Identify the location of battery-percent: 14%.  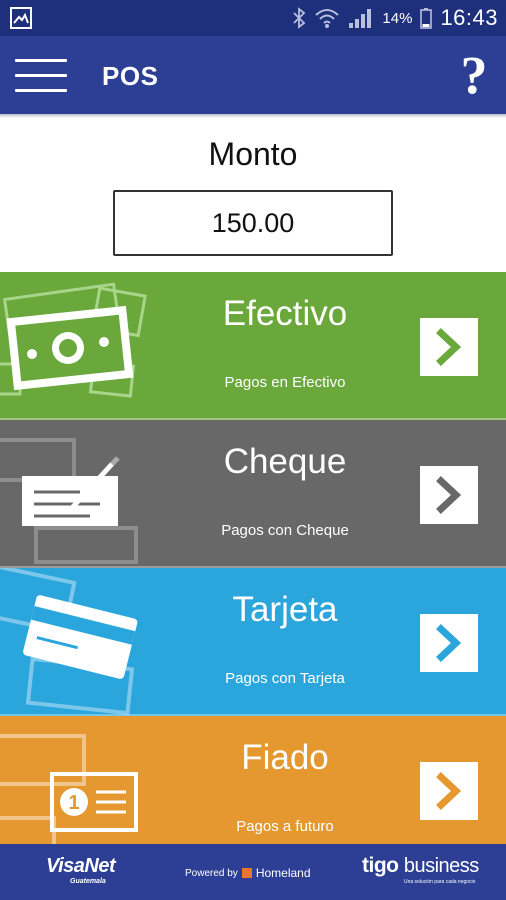
(397, 18).